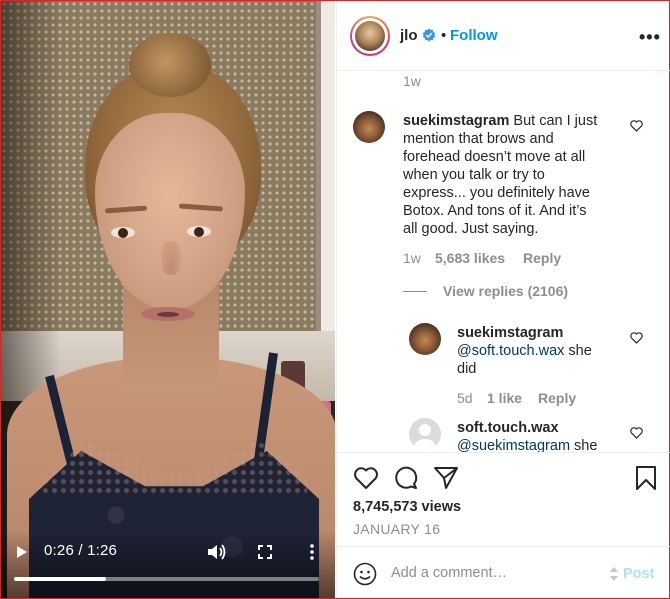 The width and height of the screenshot is (670, 599). I want to click on post-actions: 8,745,573 views JANUARY 16, so click(503, 499).